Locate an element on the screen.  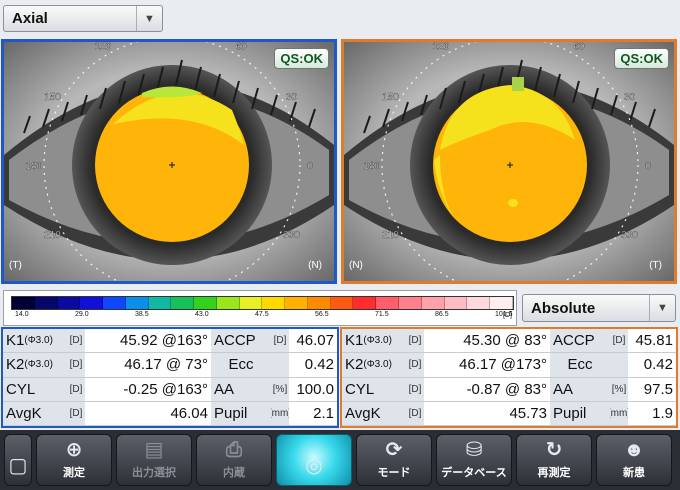
quality-status-badge: QS:OK is located at coordinates (641, 58).